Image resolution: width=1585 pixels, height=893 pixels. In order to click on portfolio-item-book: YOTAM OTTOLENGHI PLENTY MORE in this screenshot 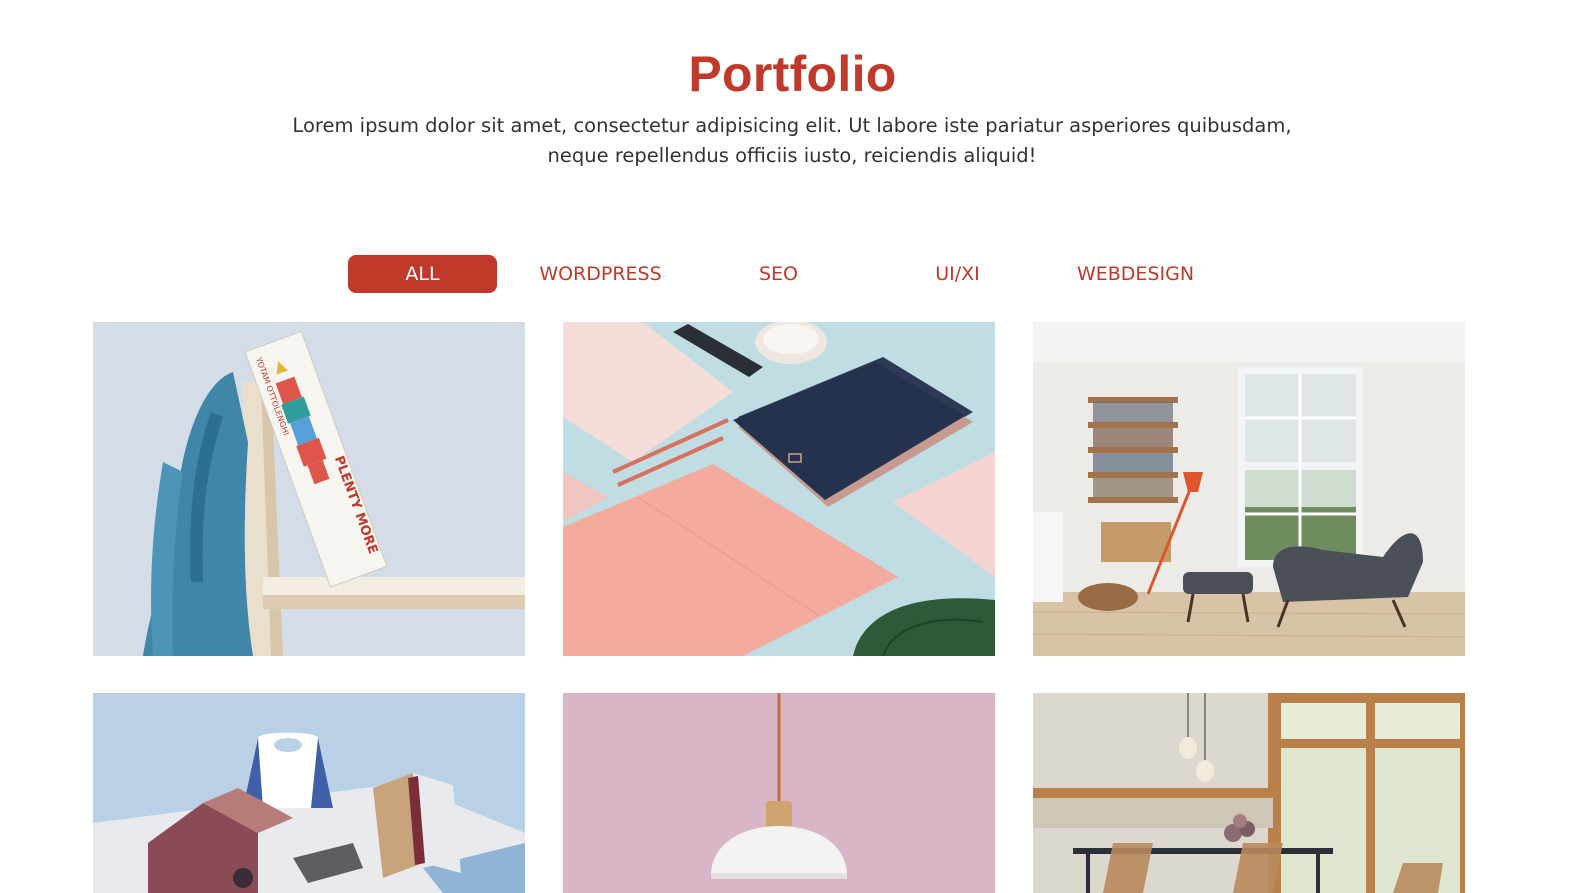, I will do `click(309, 489)`.